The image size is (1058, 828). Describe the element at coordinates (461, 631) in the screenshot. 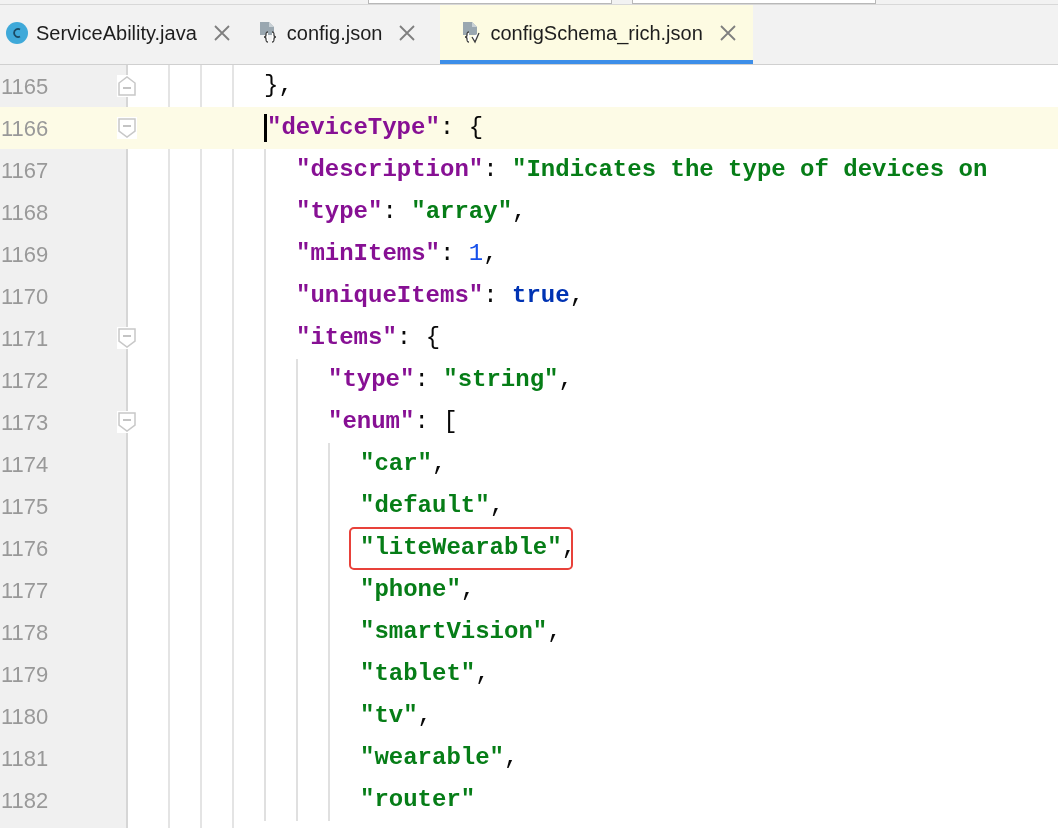

I see `code-line: "smartVision",` at that location.